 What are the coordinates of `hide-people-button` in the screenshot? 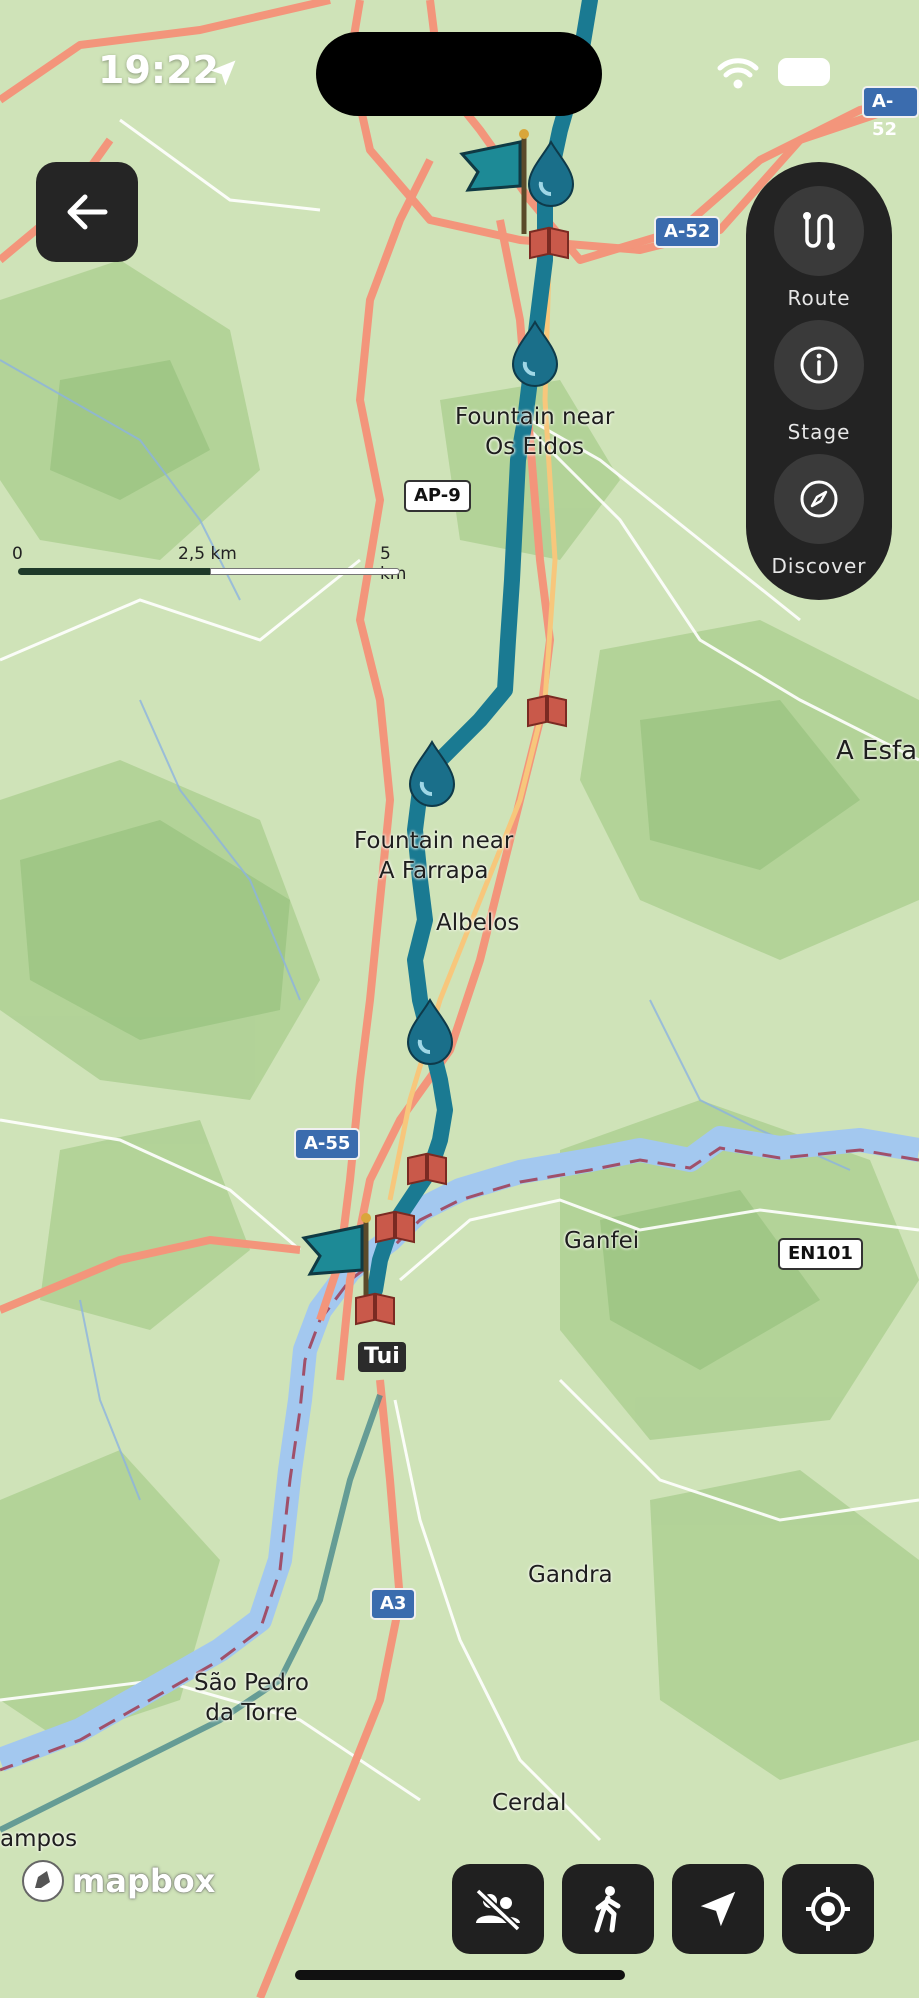 It's located at (498, 1909).